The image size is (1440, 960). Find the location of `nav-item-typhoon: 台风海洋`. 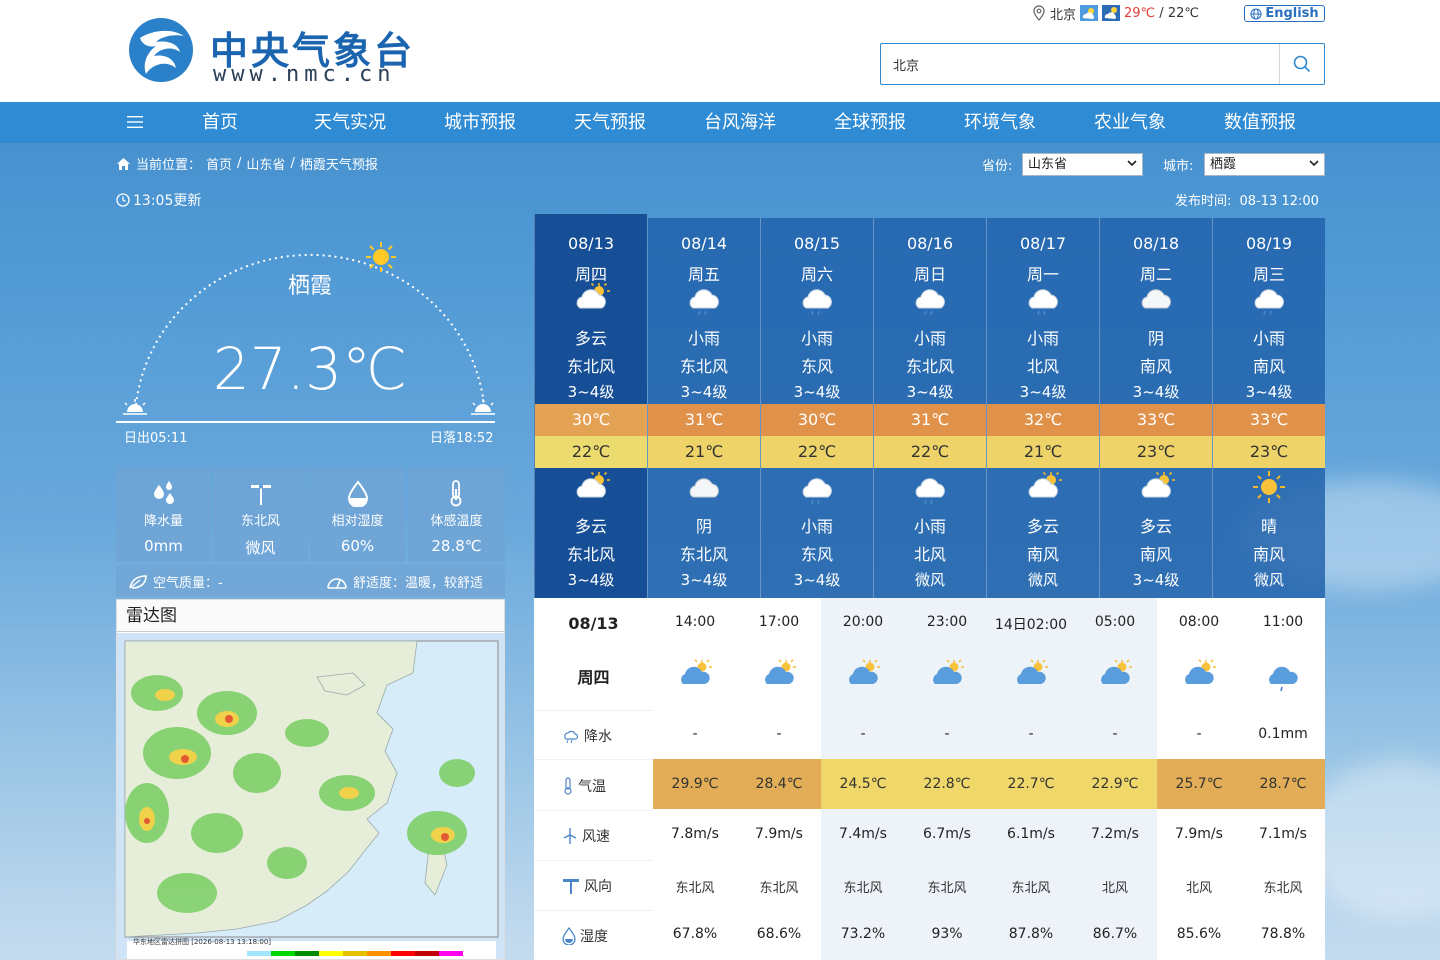

nav-item-typhoon: 台风海洋 is located at coordinates (740, 122).